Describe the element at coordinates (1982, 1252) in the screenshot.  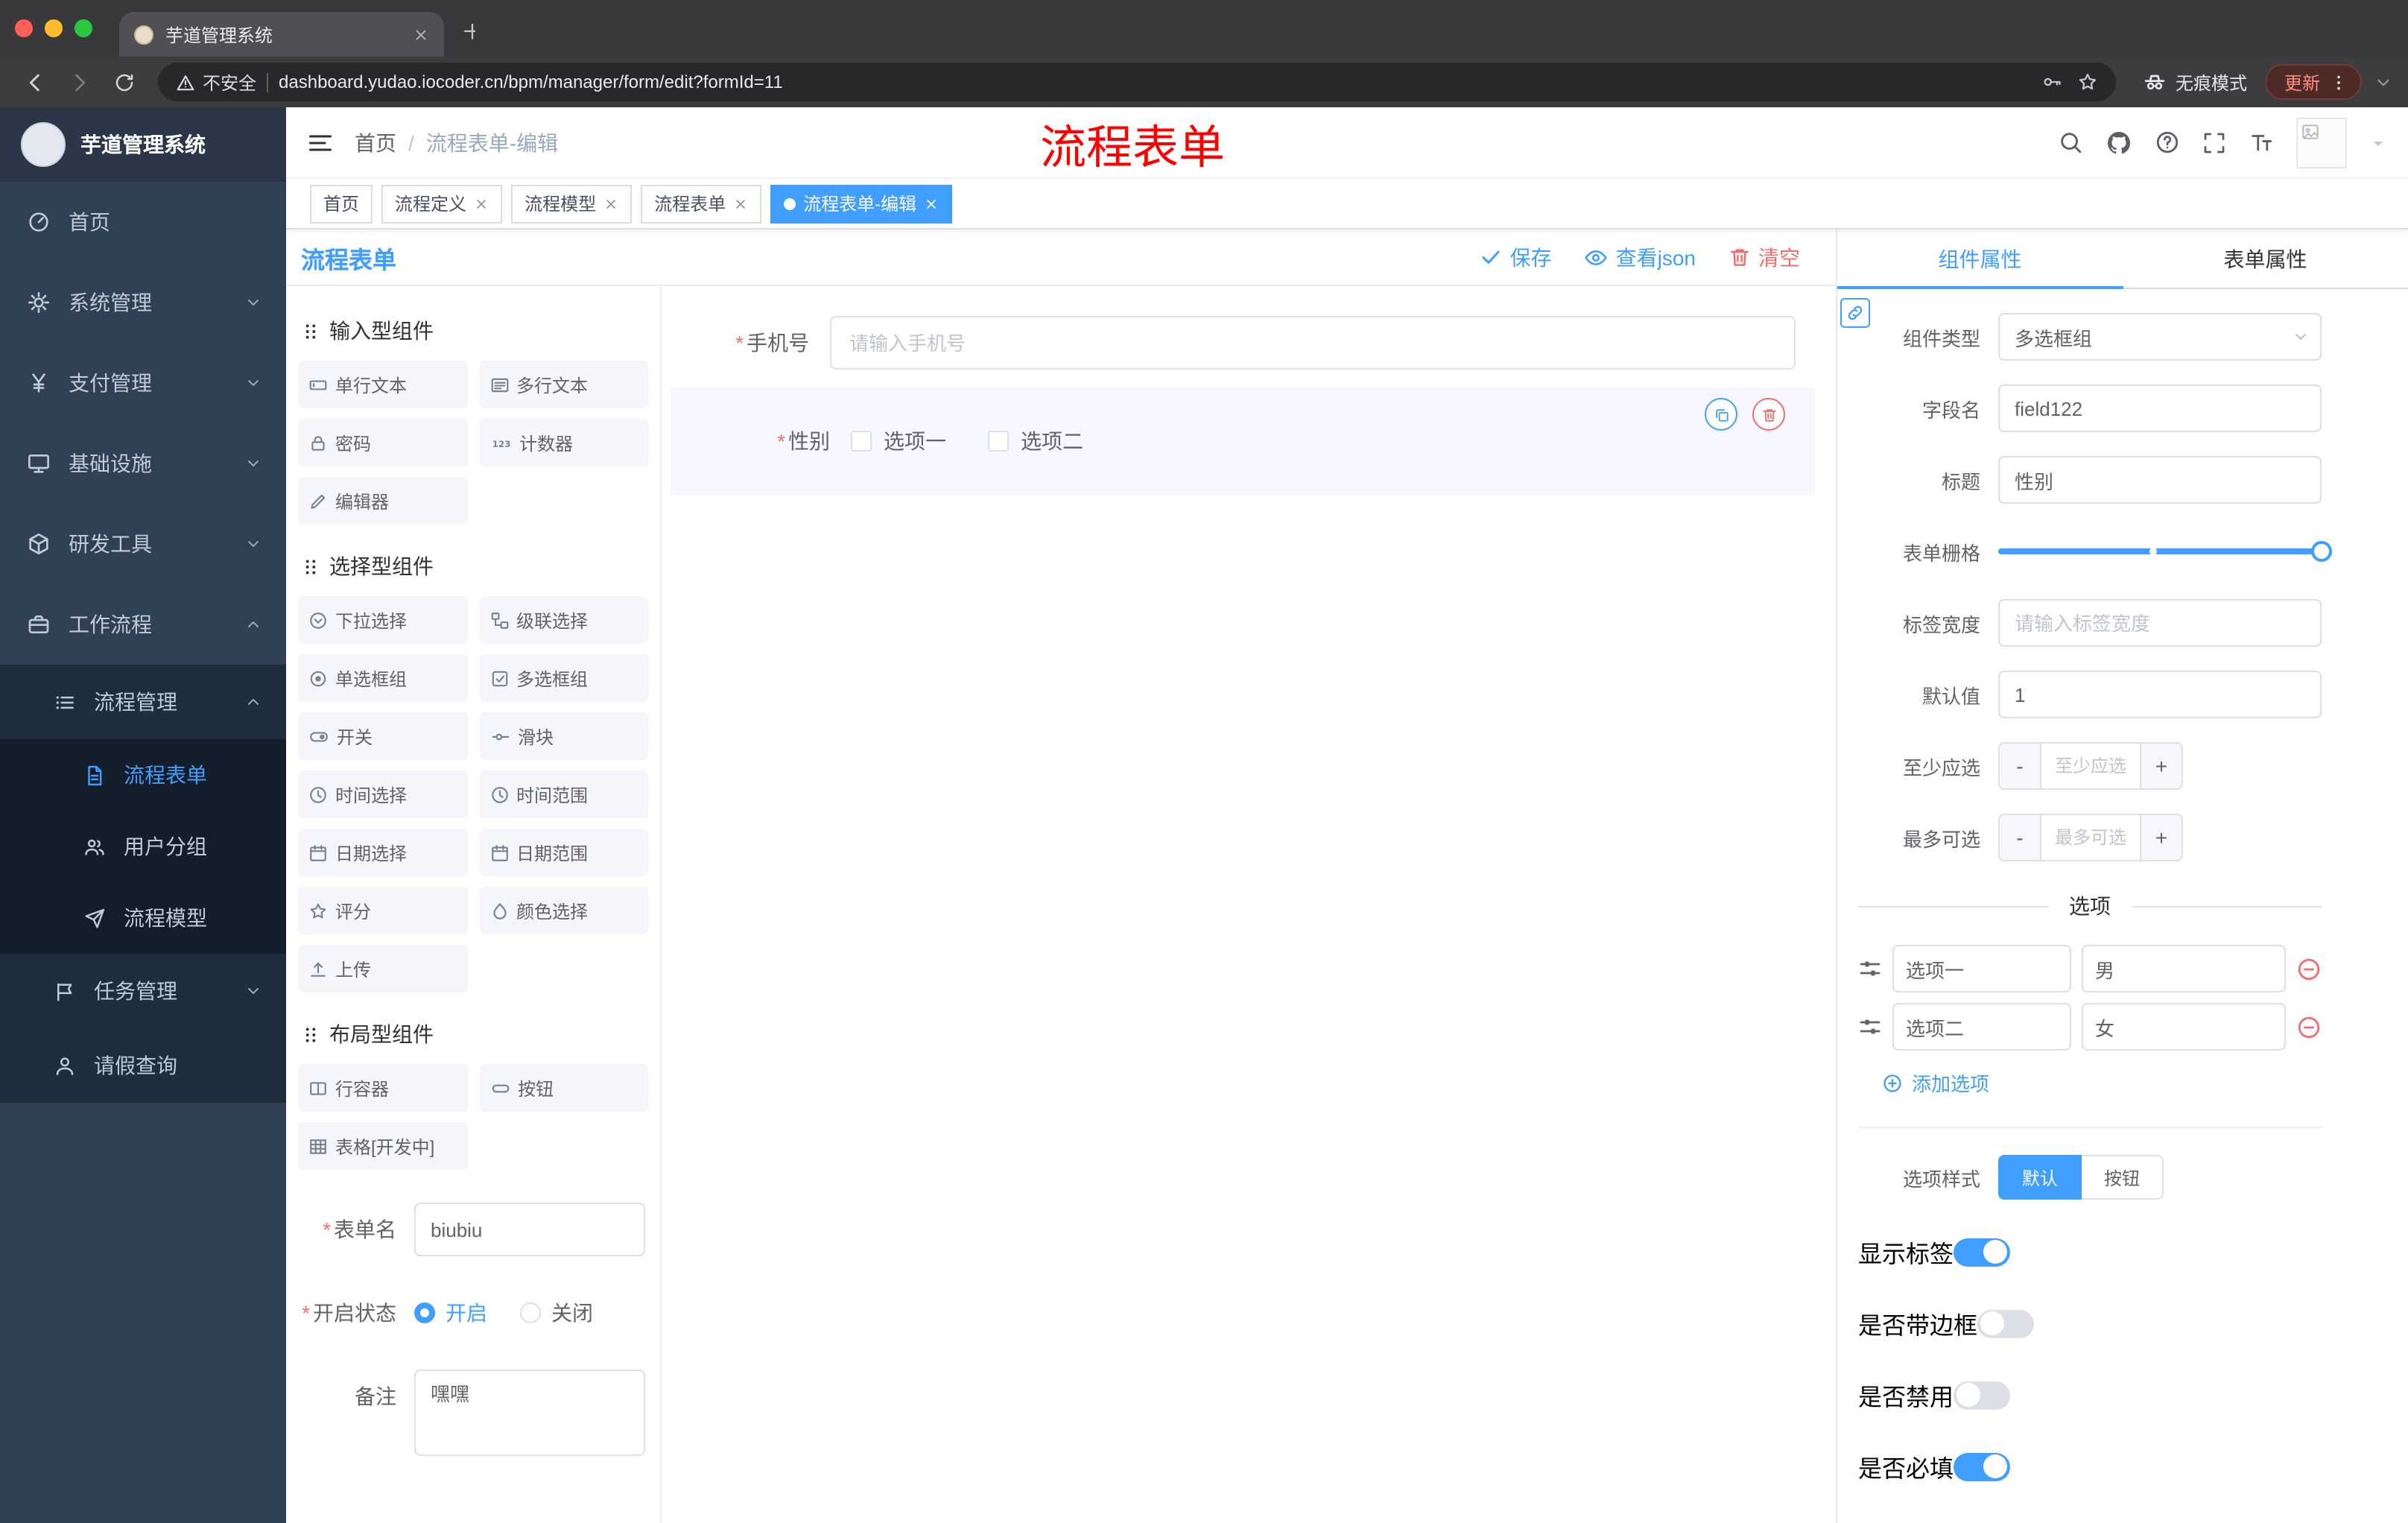
I see `show-label-toggle` at that location.